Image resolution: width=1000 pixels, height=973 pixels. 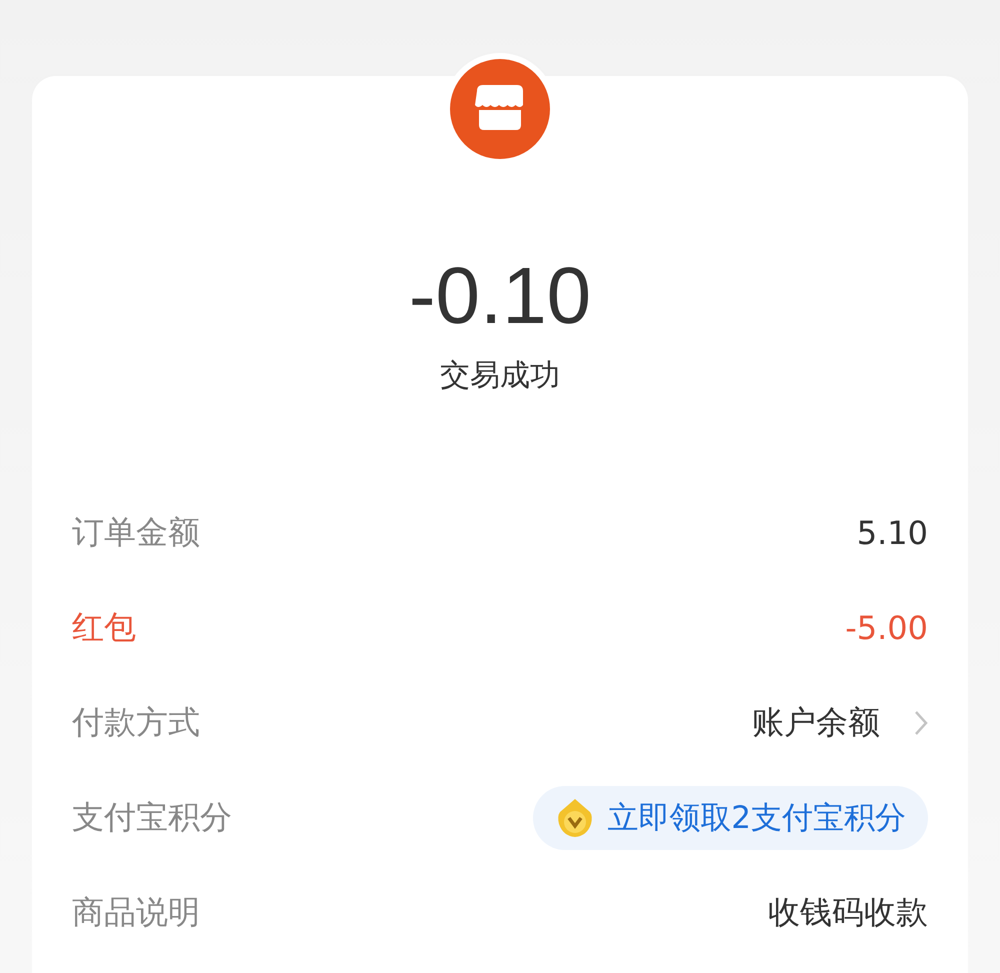 I want to click on payment-method-link: 账户余额, so click(x=816, y=723).